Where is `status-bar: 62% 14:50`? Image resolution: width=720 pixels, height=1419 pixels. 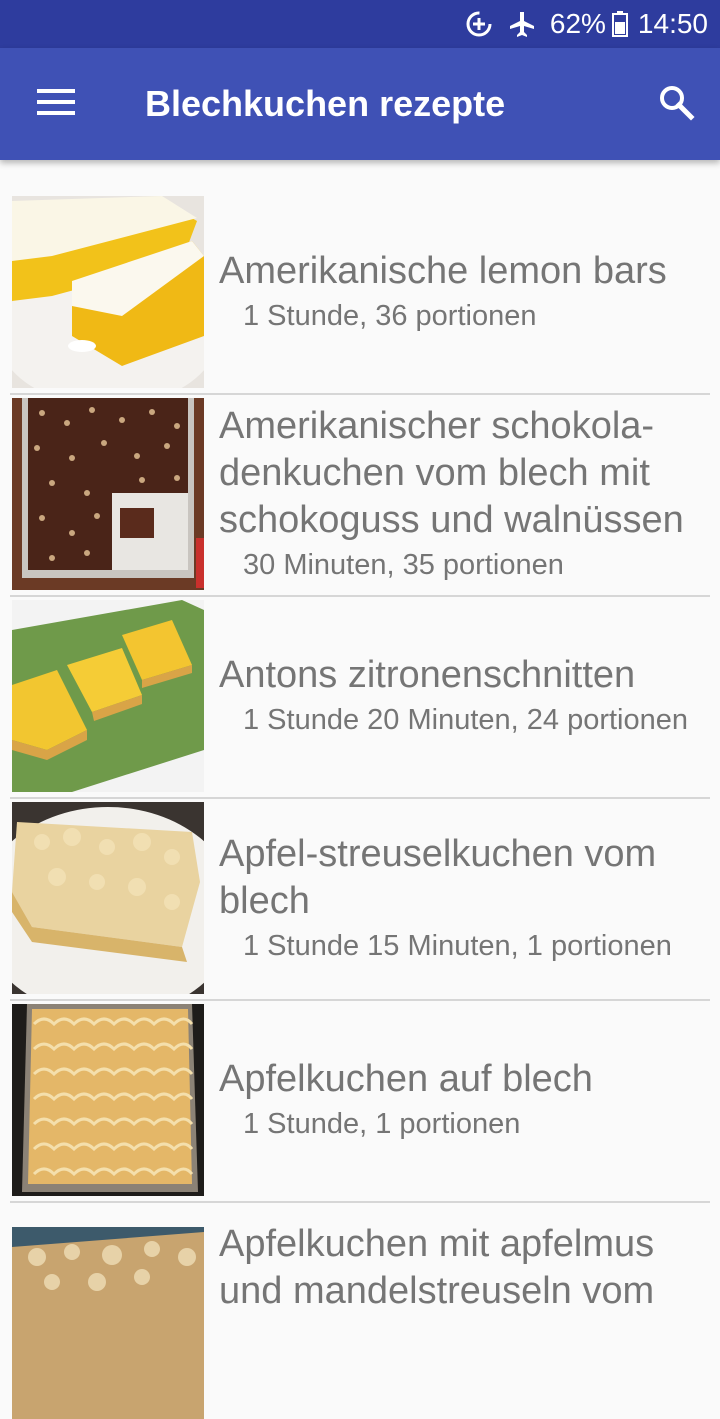
status-bar: 62% 14:50 is located at coordinates (360, 24).